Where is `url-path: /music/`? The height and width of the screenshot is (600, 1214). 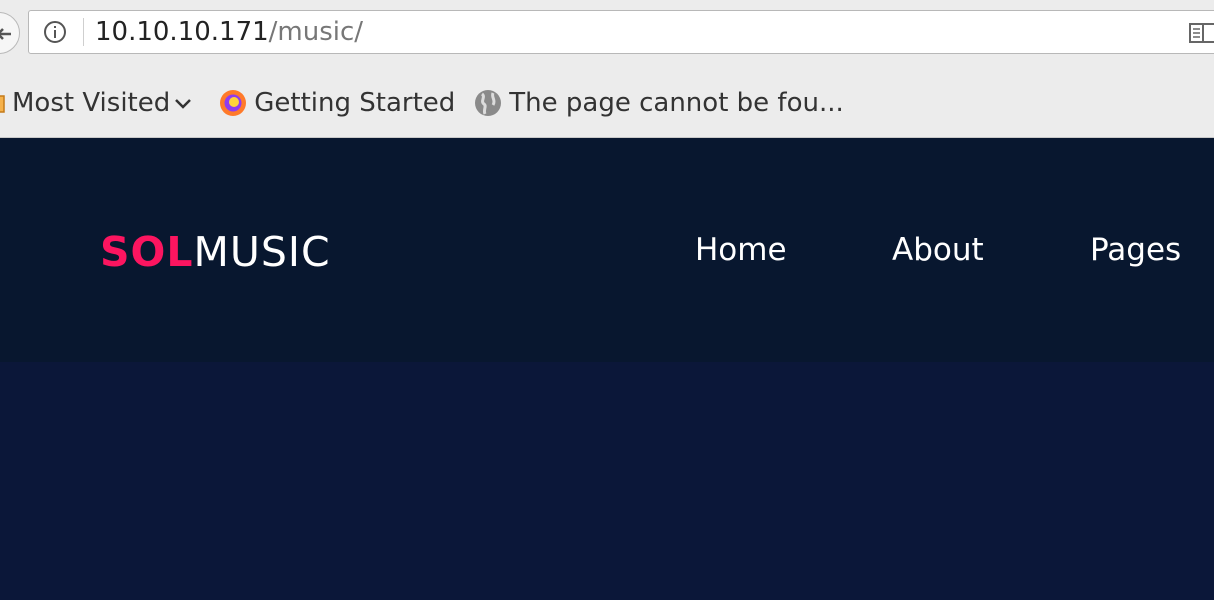
url-path: /music/ is located at coordinates (316, 32).